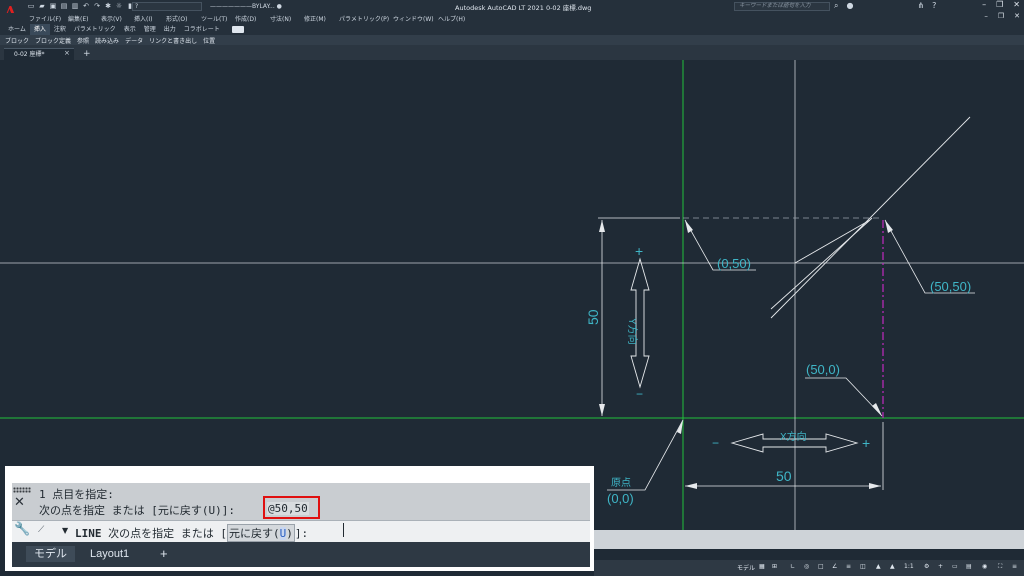 The image size is (1024, 576). Describe the element at coordinates (1014, 566) in the screenshot. I see `customize-icon: ≡` at that location.